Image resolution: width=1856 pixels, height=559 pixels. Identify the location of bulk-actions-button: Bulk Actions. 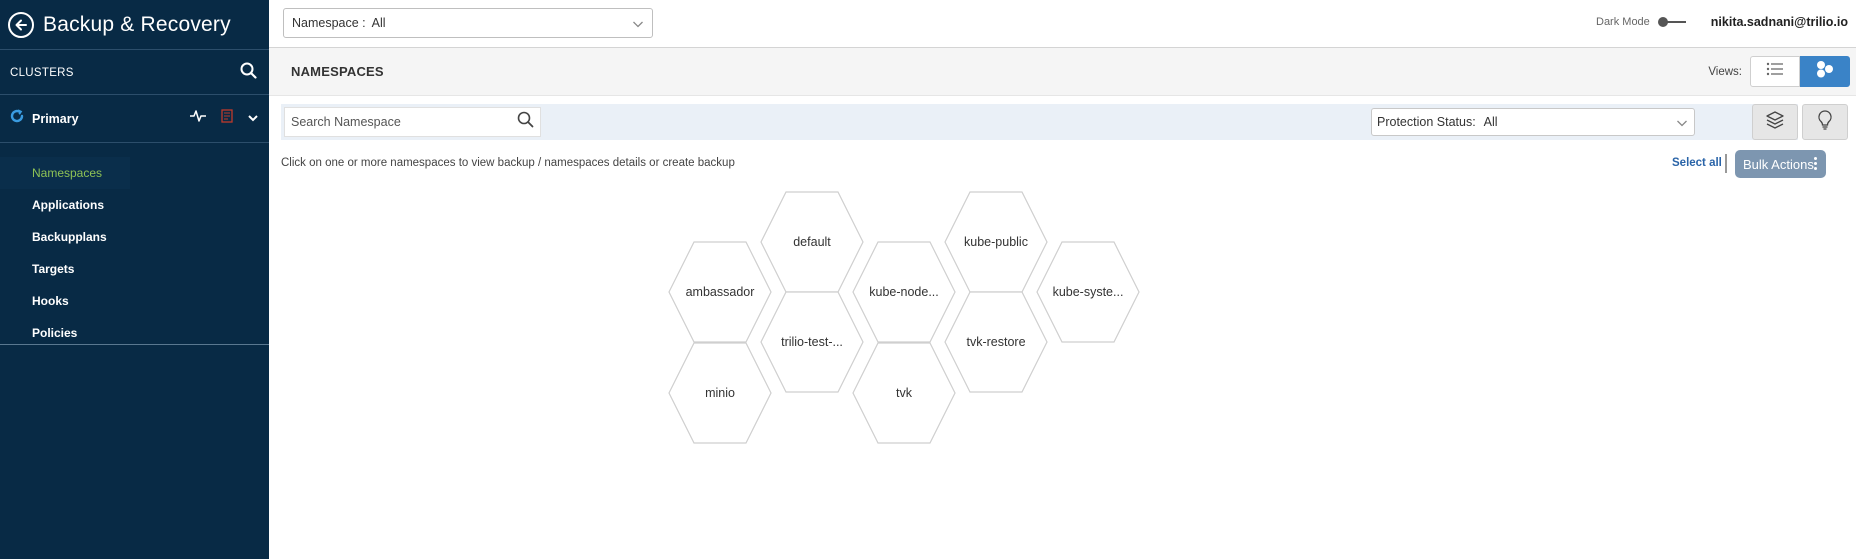
(1780, 164).